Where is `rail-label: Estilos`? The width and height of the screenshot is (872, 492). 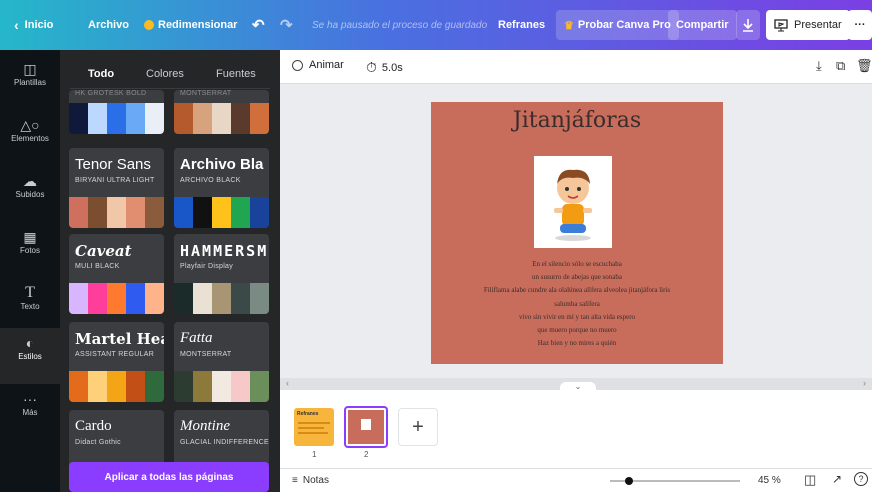
rail-label: Estilos is located at coordinates (30, 356).